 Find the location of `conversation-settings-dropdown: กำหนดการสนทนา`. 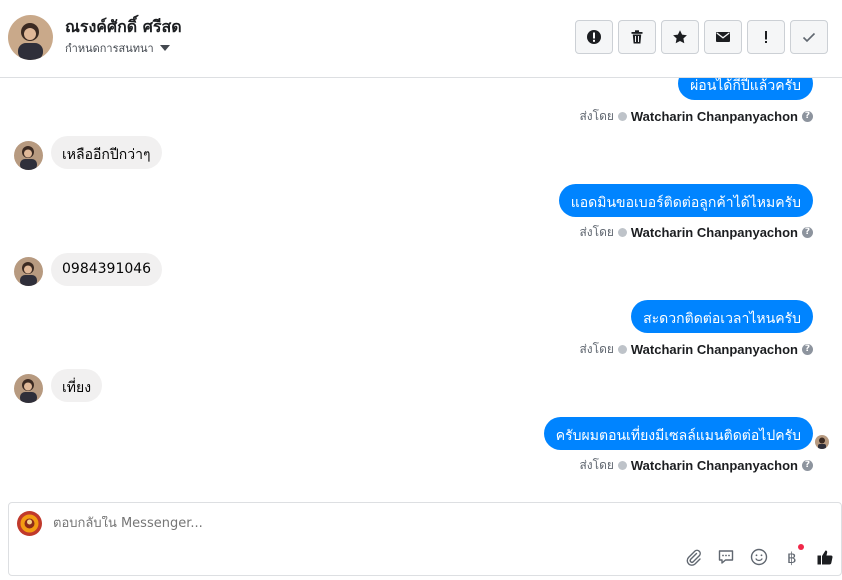

conversation-settings-dropdown: กำหนดการสนทนา is located at coordinates (117, 48).